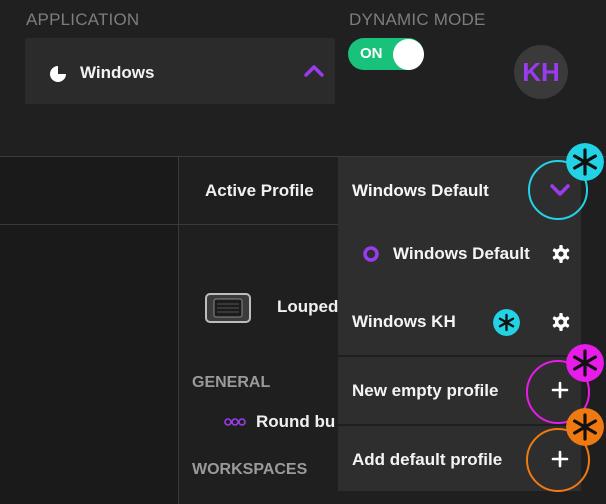  What do you see at coordinates (541, 72) in the screenshot?
I see `avatar-initials: KH` at bounding box center [541, 72].